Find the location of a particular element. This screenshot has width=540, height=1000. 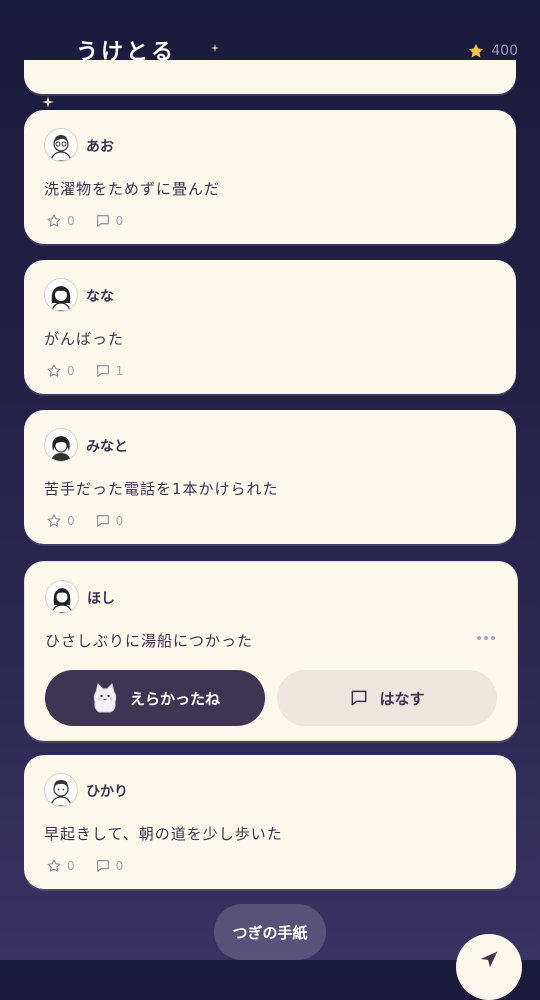

coin-balance: 400 is located at coordinates (492, 51).